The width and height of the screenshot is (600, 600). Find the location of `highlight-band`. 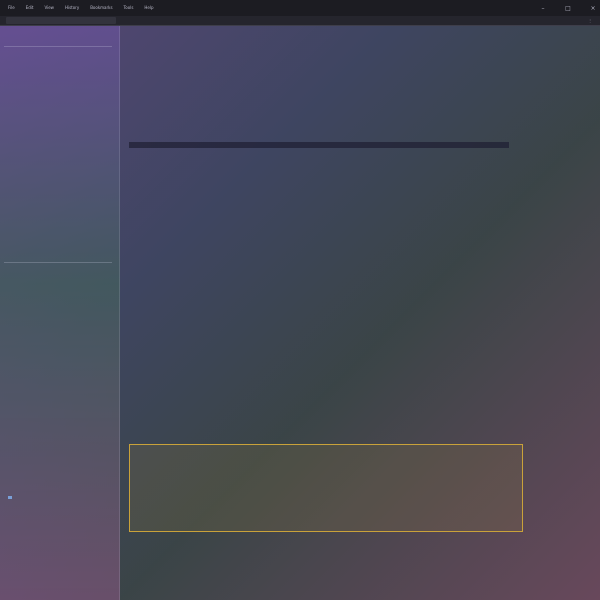

highlight-band is located at coordinates (319, 145).